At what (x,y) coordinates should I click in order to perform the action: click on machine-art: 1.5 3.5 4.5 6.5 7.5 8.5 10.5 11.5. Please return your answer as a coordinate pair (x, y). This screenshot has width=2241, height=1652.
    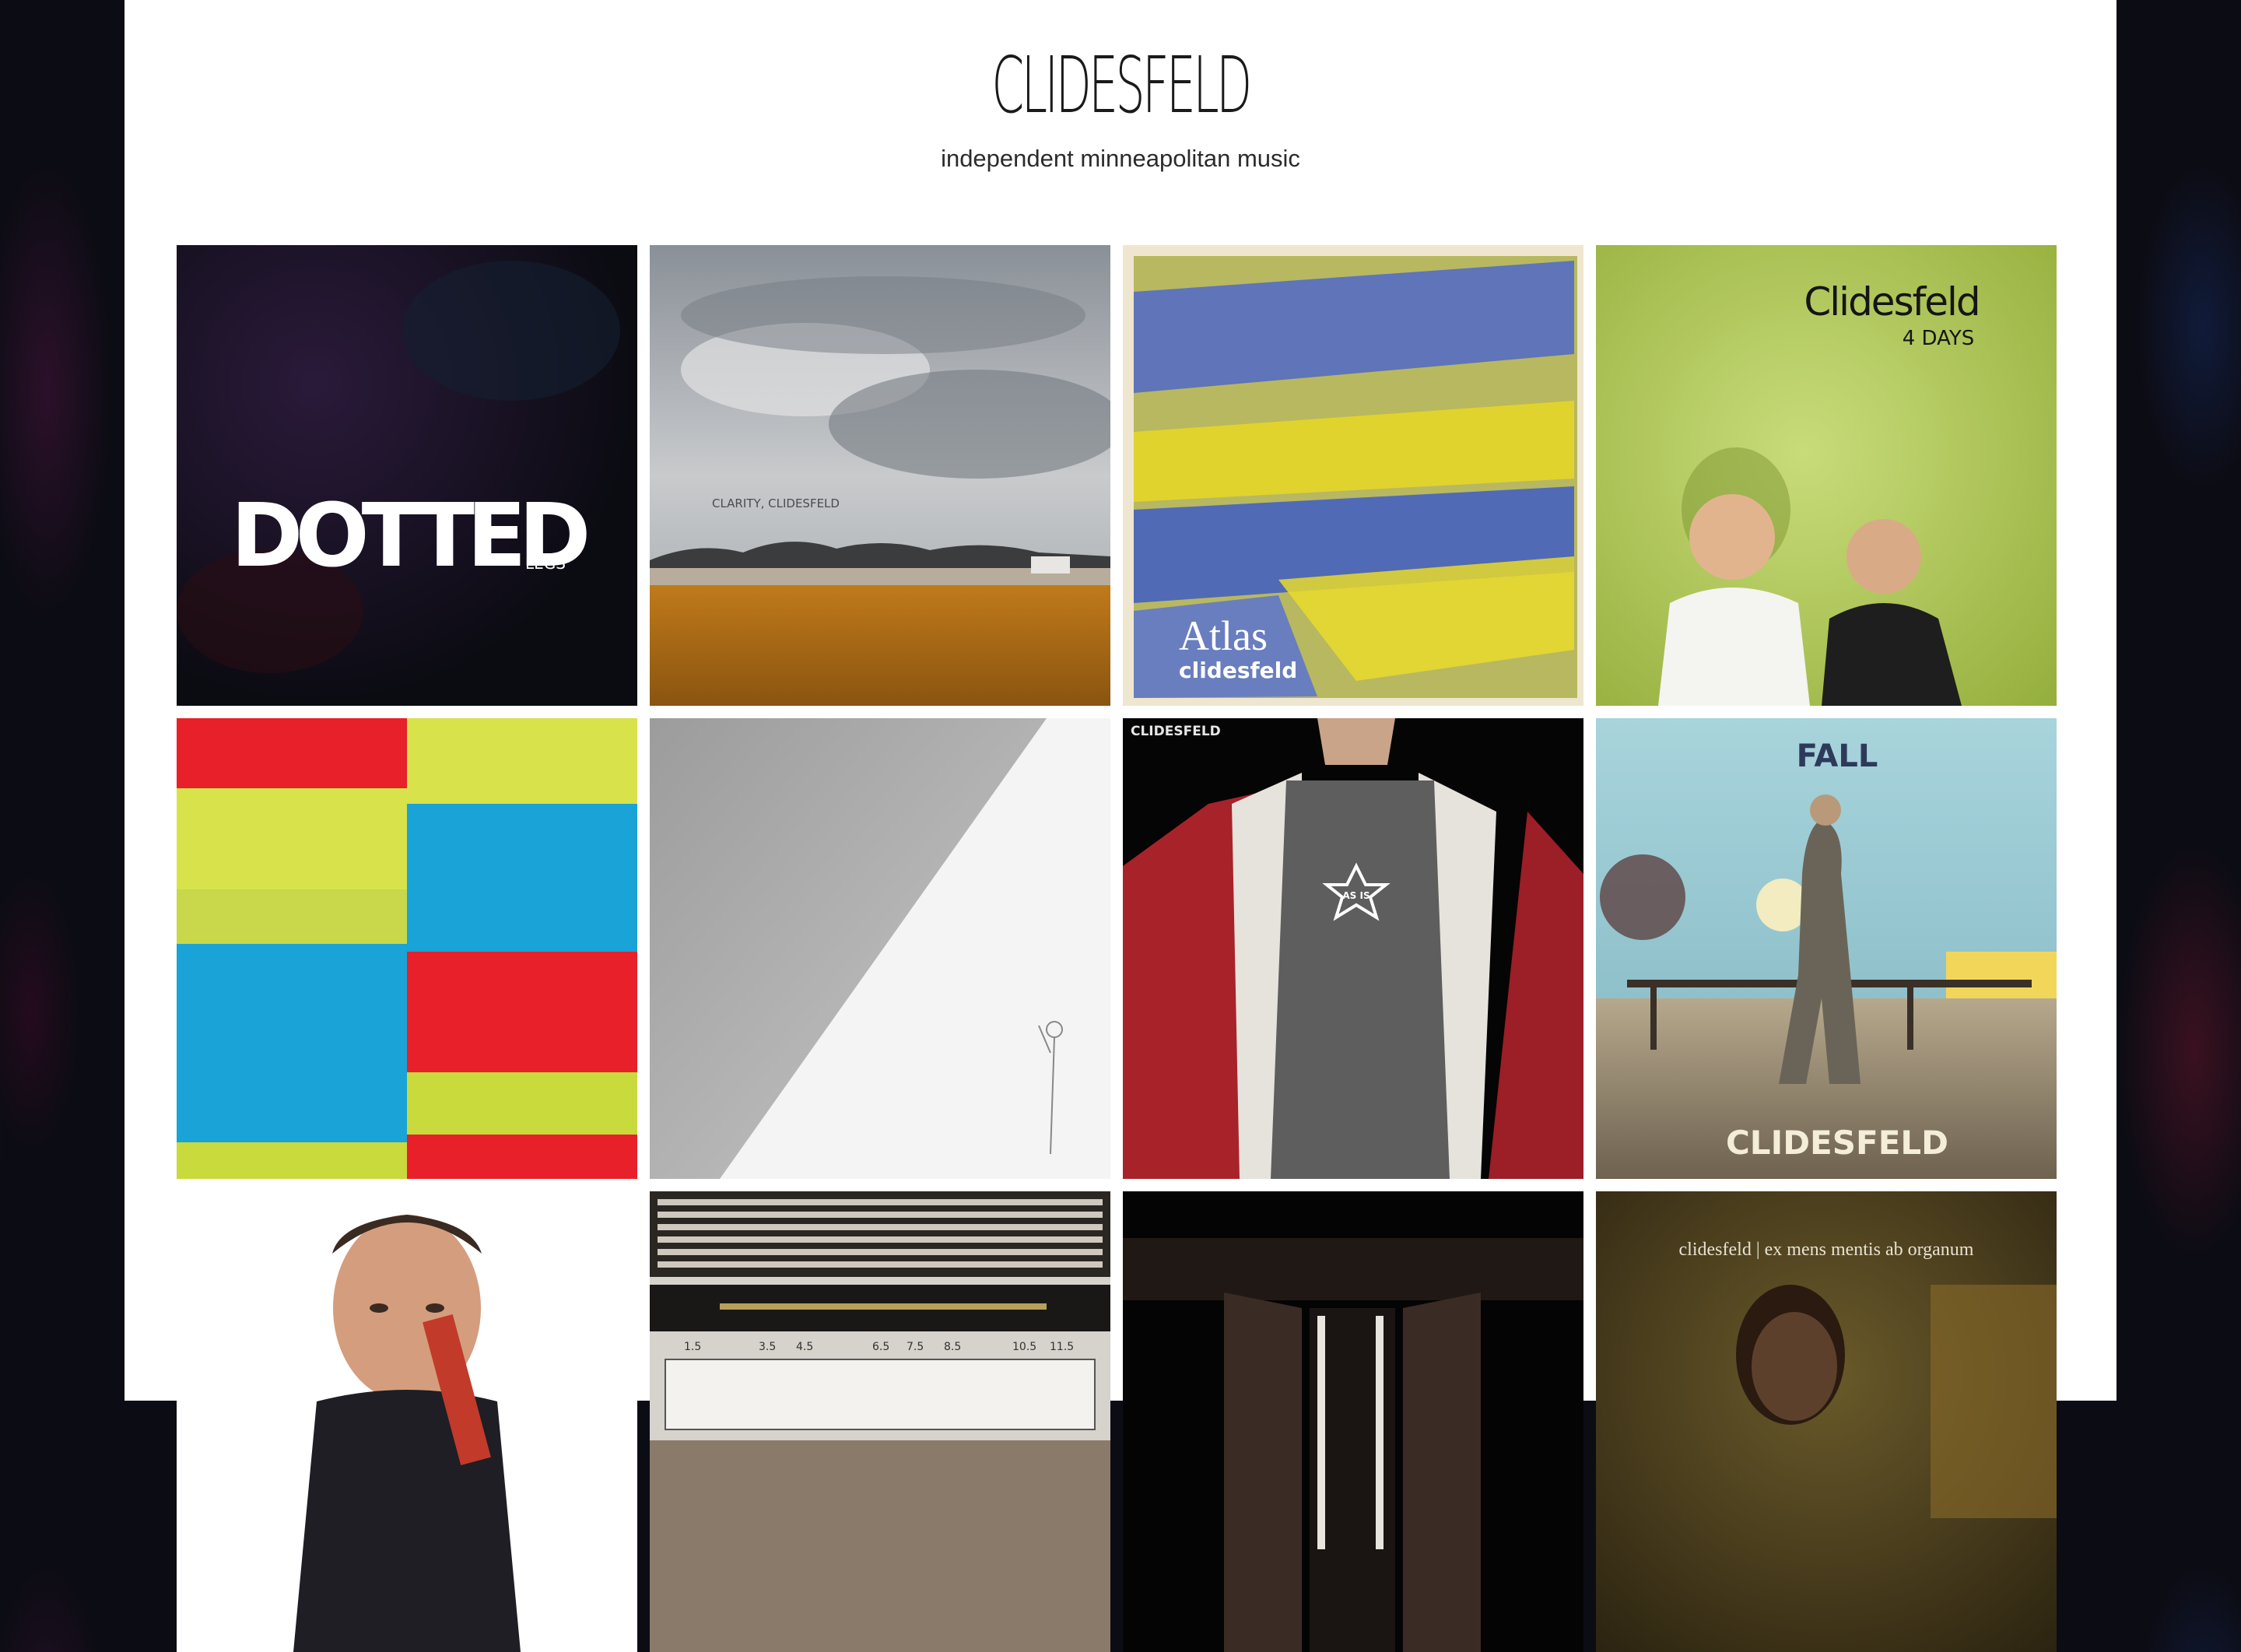
    Looking at the image, I should click on (880, 1421).